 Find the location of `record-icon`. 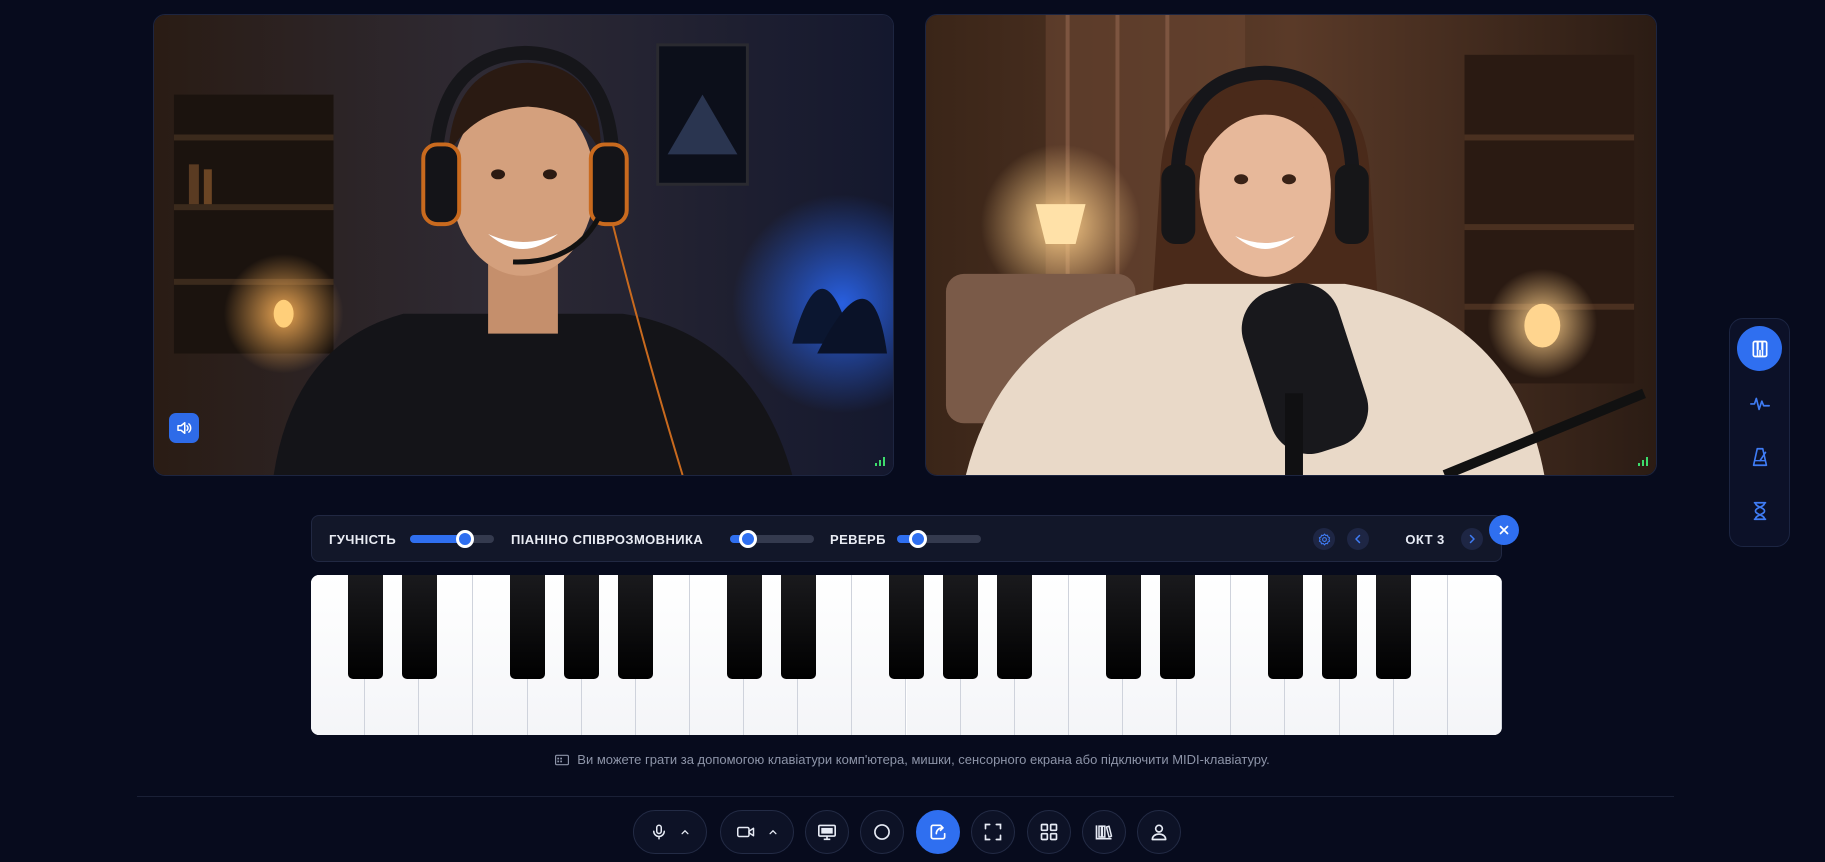

record-icon is located at coordinates (882, 832).